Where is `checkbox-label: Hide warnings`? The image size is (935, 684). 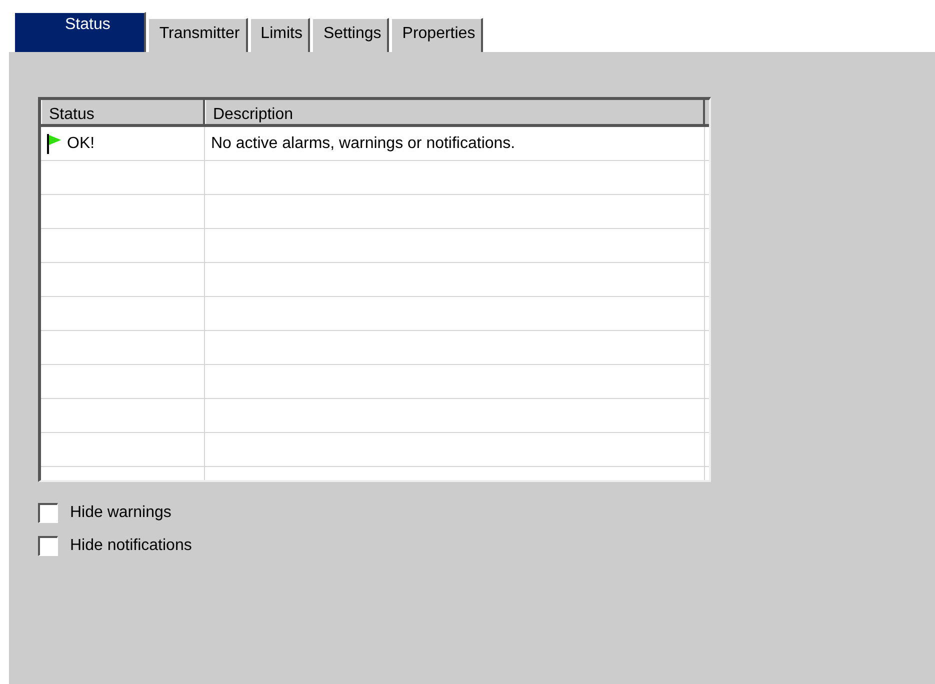
checkbox-label: Hide warnings is located at coordinates (121, 513).